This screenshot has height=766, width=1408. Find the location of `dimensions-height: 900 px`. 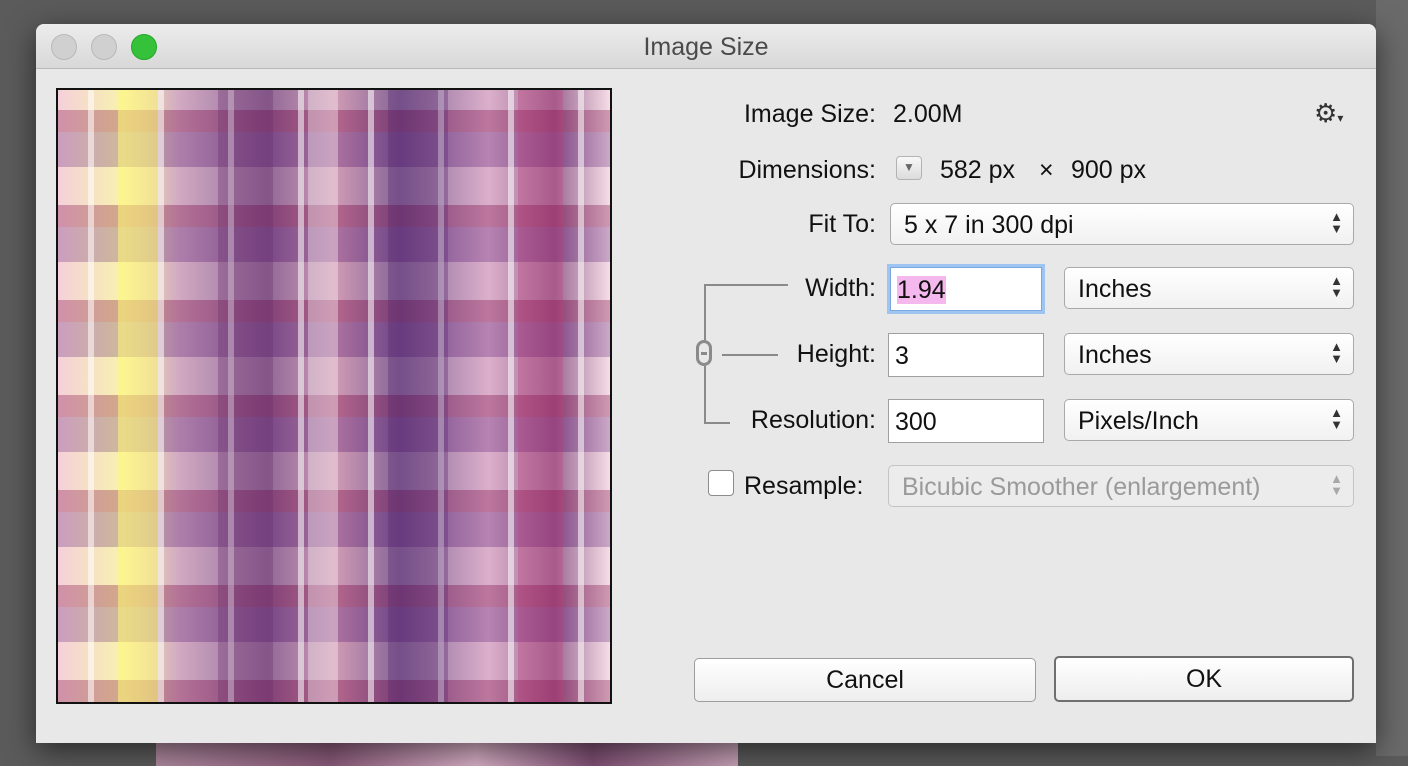

dimensions-height: 900 px is located at coordinates (1109, 170).